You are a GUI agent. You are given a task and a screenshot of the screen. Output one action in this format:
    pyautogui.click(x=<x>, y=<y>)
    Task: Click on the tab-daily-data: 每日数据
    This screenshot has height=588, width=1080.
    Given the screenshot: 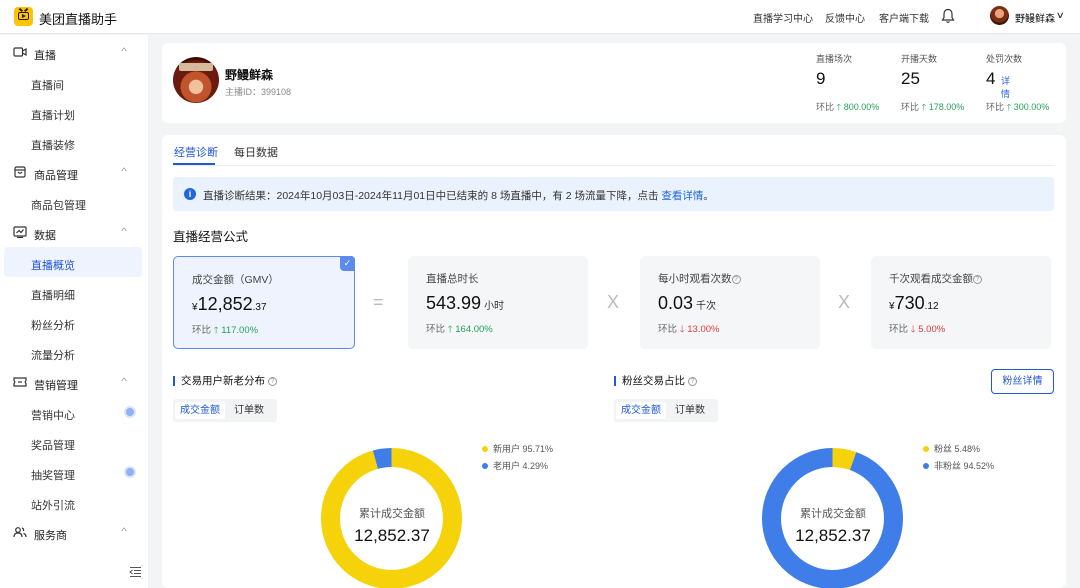 What is the action you would take?
    pyautogui.click(x=256, y=152)
    